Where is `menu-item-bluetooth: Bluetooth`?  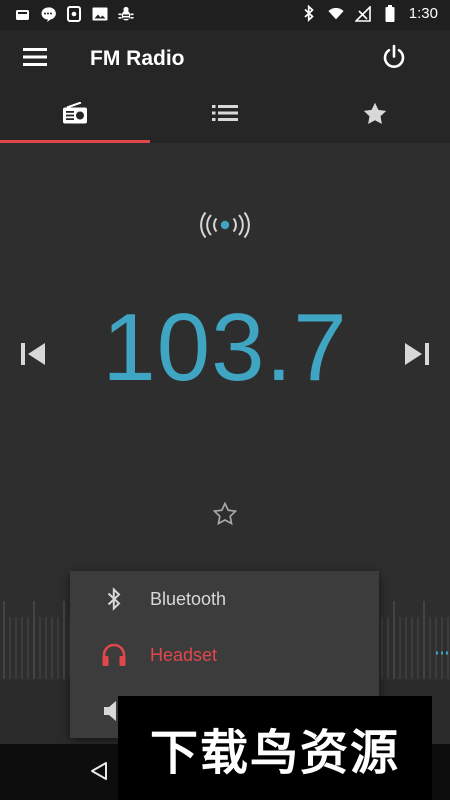 menu-item-bluetooth: Bluetooth is located at coordinates (224, 599).